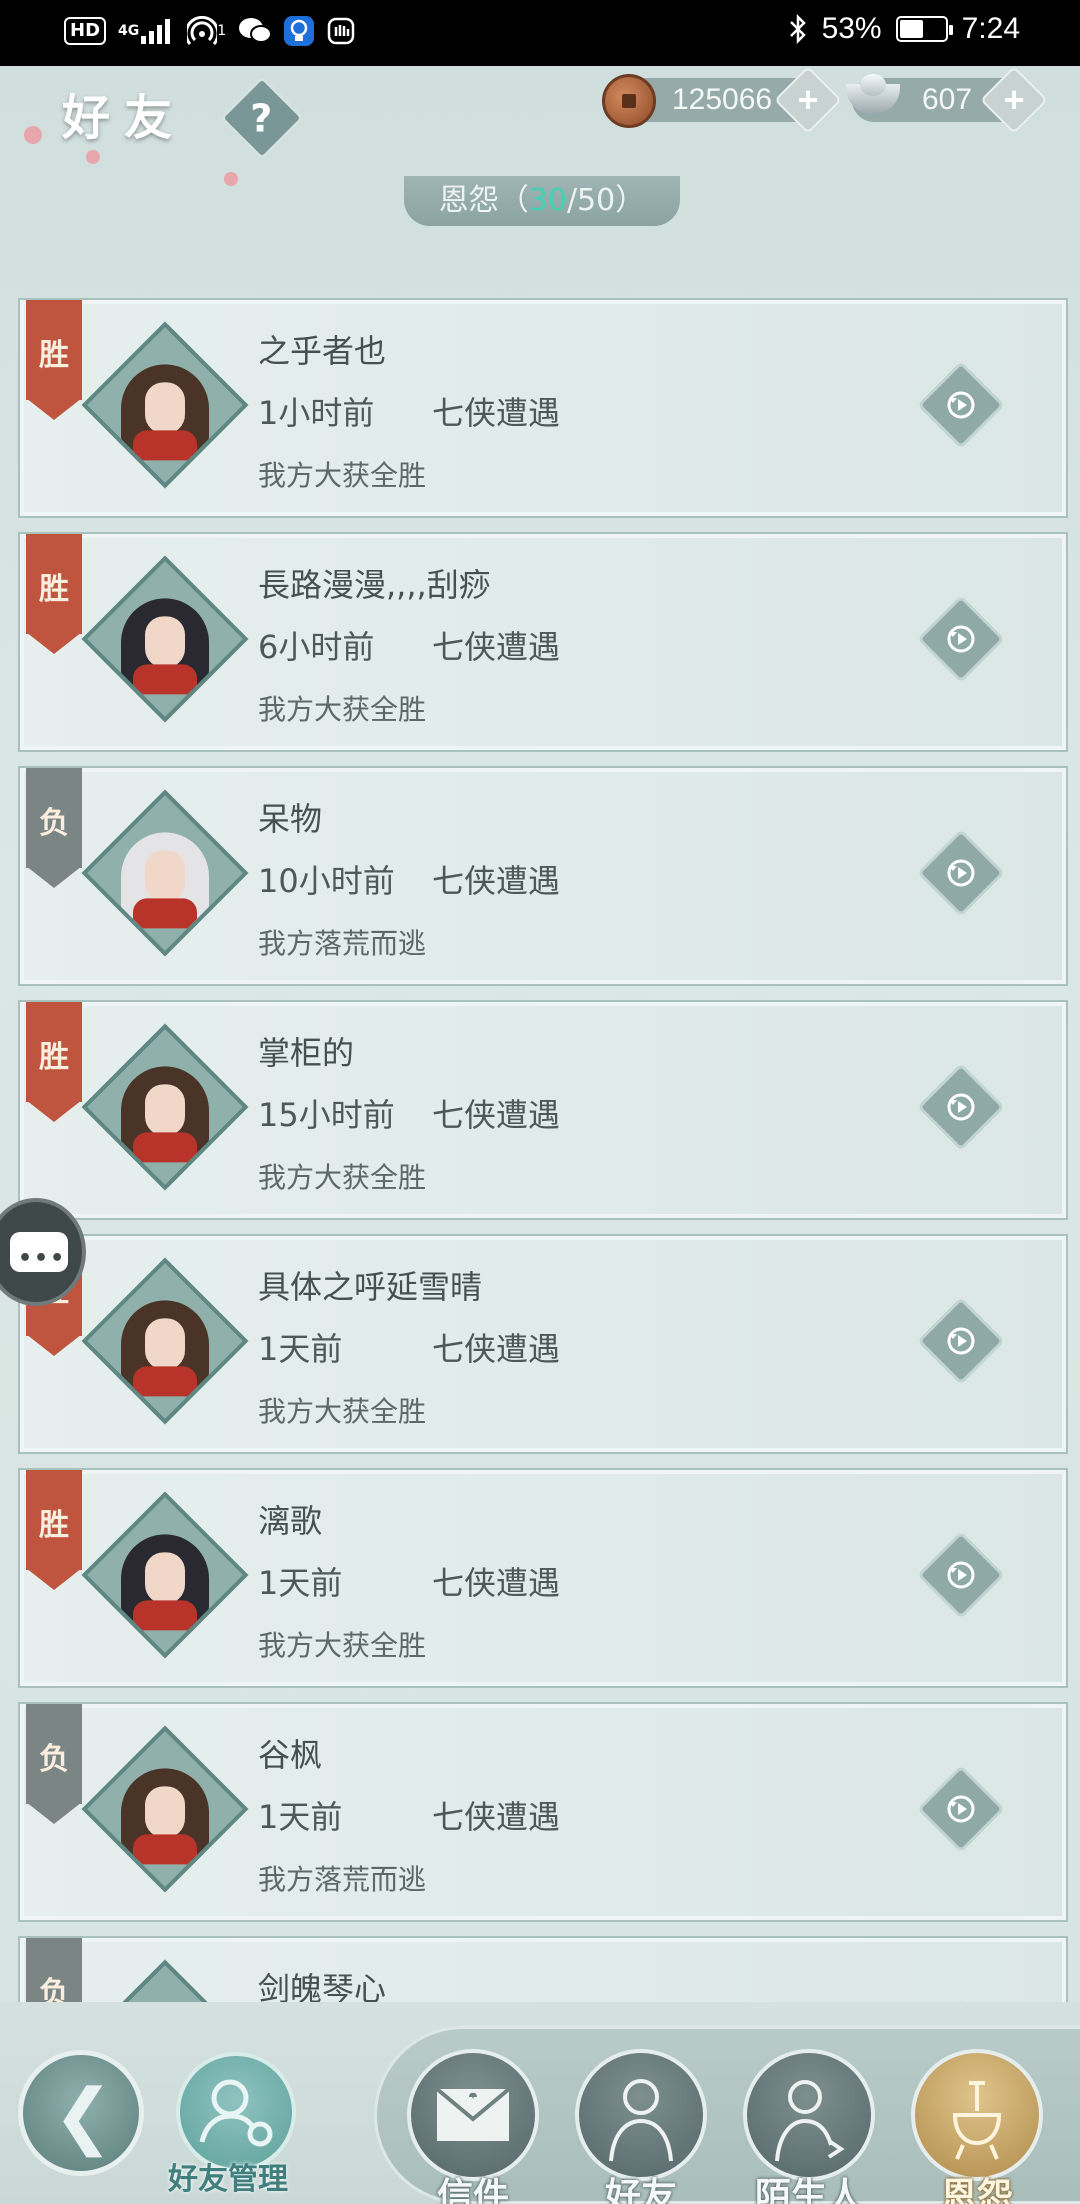 The height and width of the screenshot is (2204, 1080). What do you see at coordinates (124, 118) in the screenshot?
I see `page-title: 好友` at bounding box center [124, 118].